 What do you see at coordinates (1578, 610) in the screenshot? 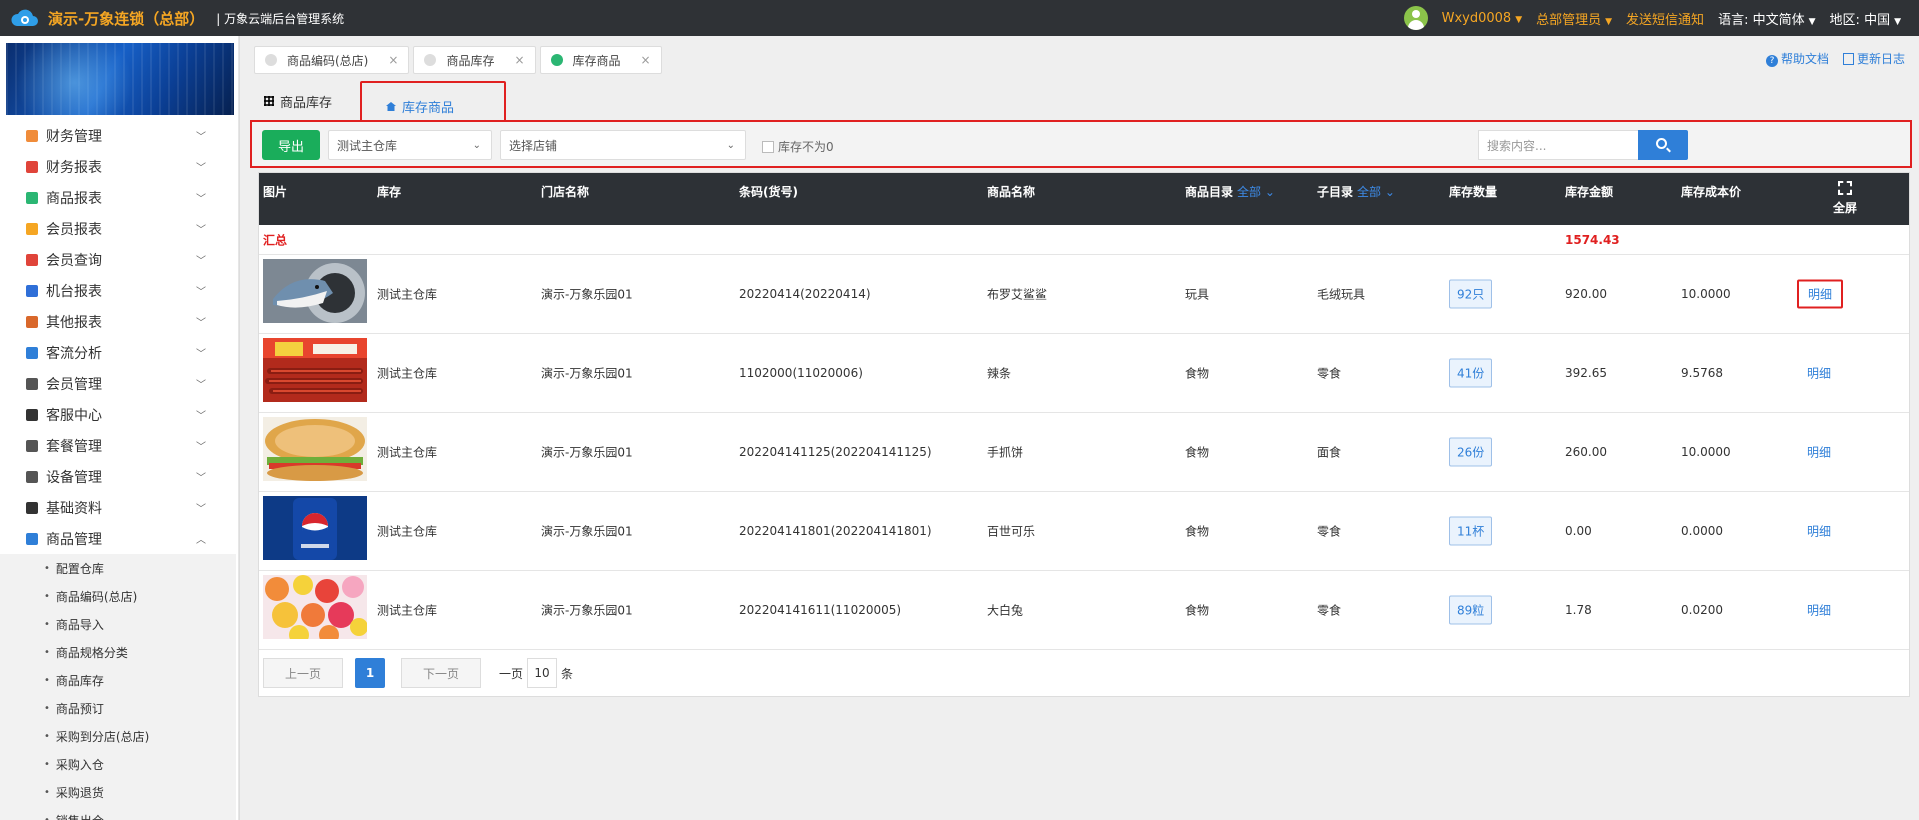
I see `cell-amount: 1.78` at bounding box center [1578, 610].